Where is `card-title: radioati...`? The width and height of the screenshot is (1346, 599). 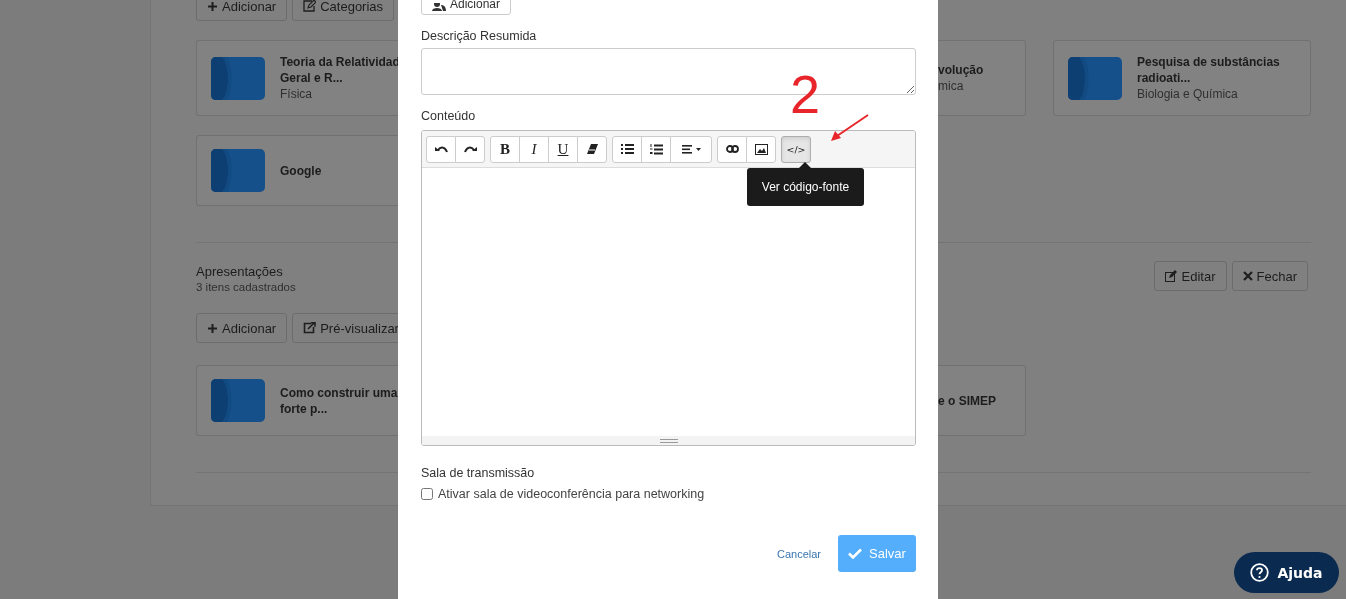 card-title: radioati... is located at coordinates (1164, 78).